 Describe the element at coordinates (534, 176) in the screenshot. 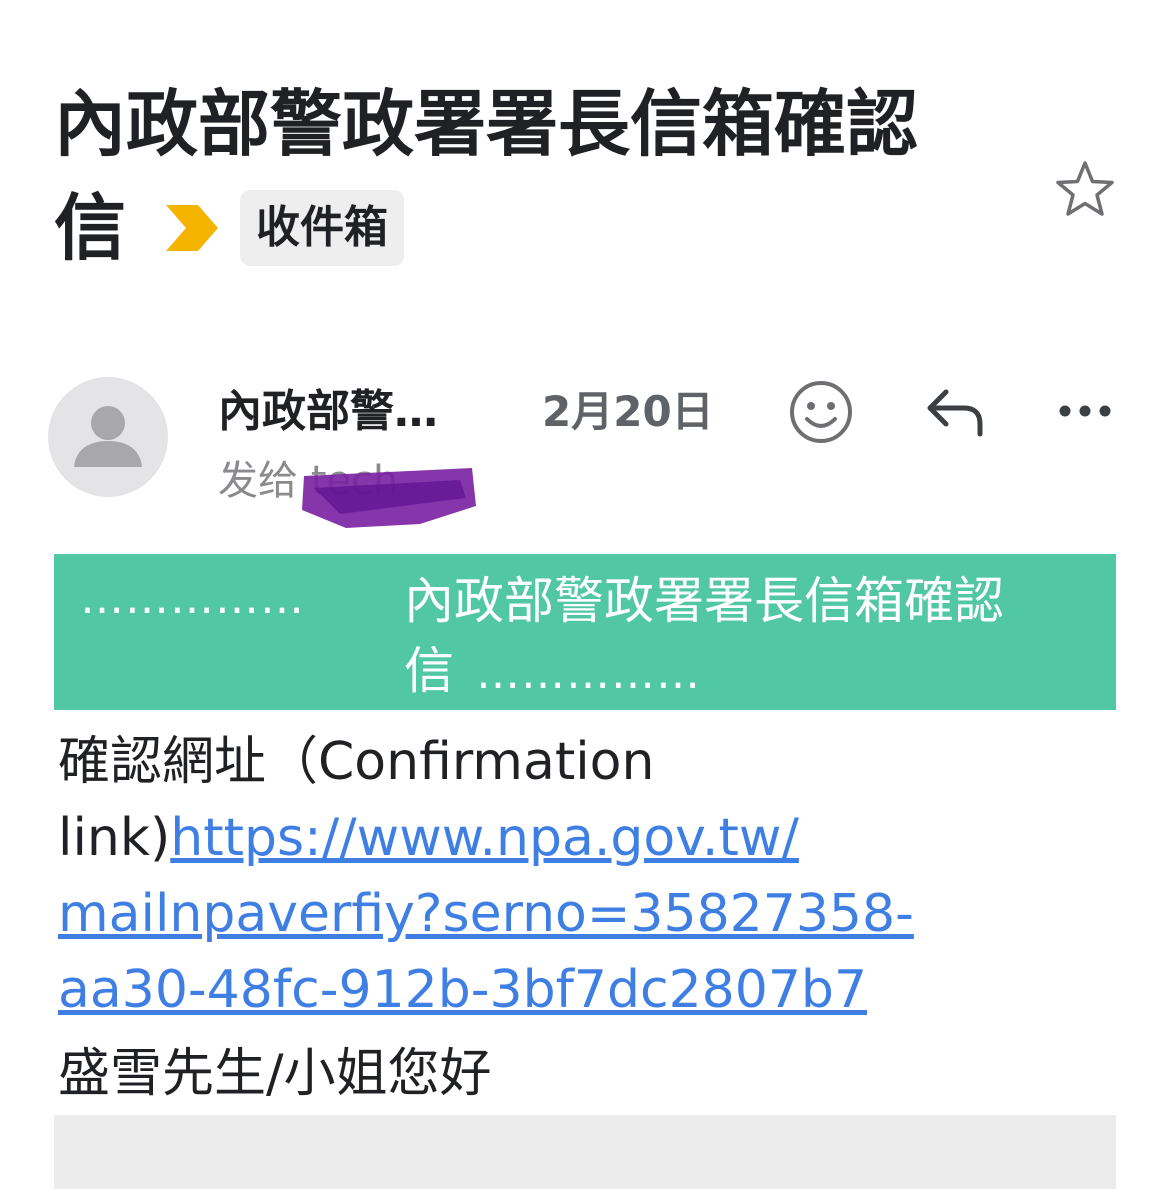

I see `email-subject: 內政部警政署署長信箱確認 信 收件箱` at that location.